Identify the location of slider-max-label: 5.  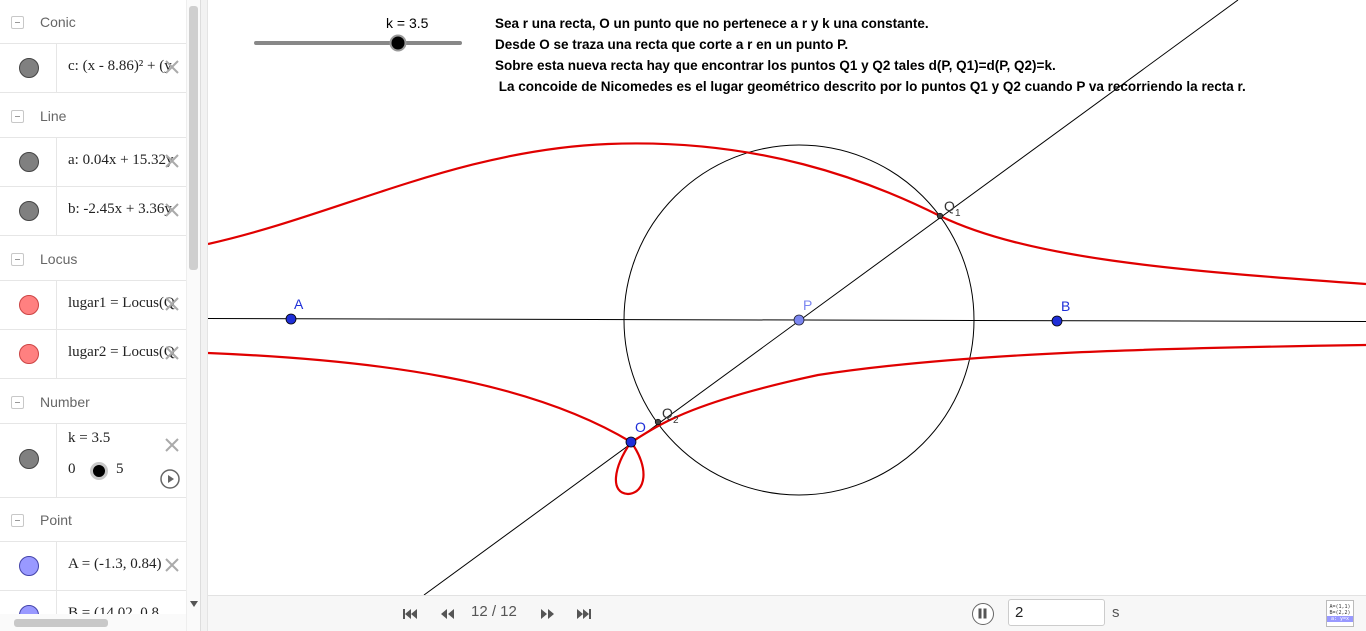
(120, 469).